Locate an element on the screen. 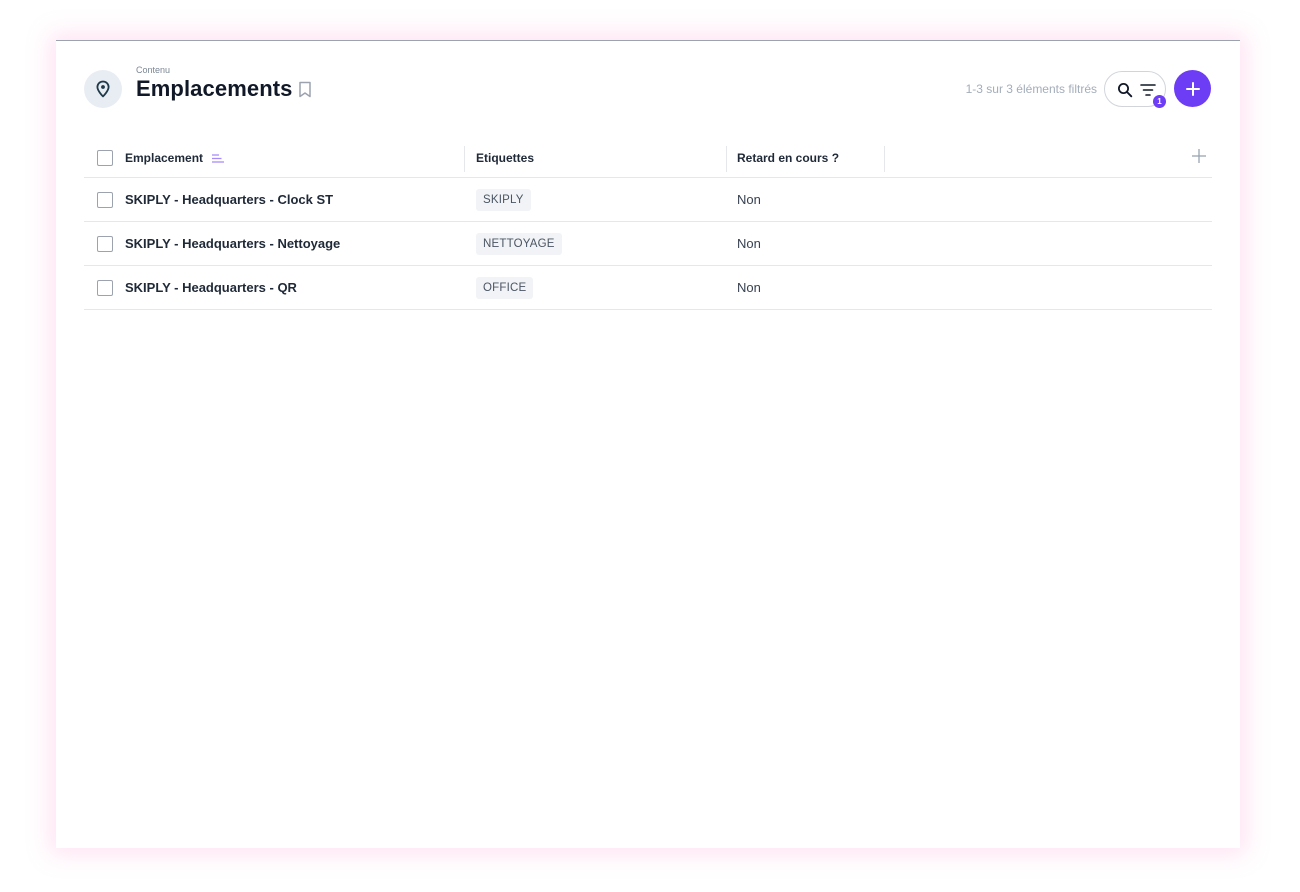  column-header-retard: Retard en cours ? is located at coordinates (788, 158).